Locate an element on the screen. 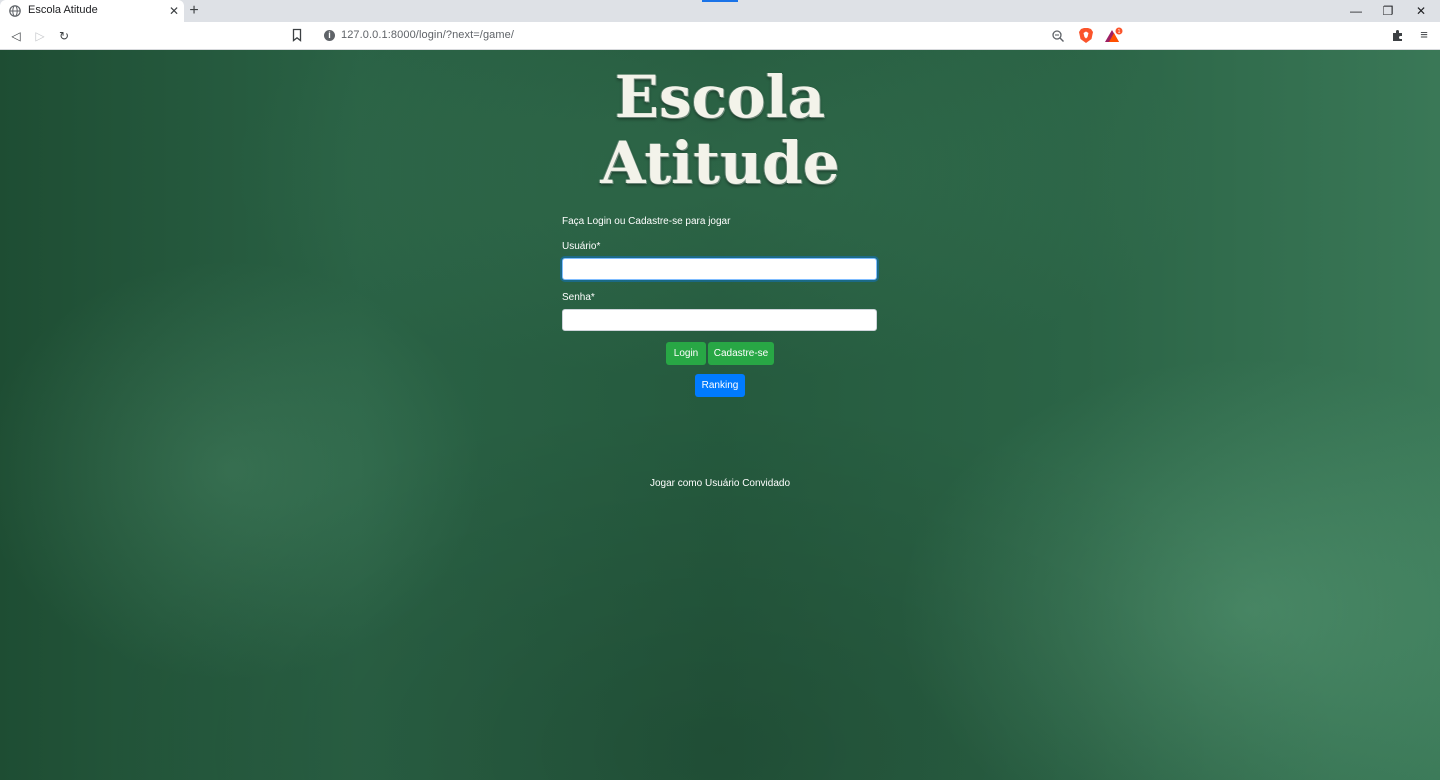 Image resolution: width=1440 pixels, height=780 pixels. tab-strip: Escola Atitude ✕ + — ❐ ✕ is located at coordinates (720, 11).